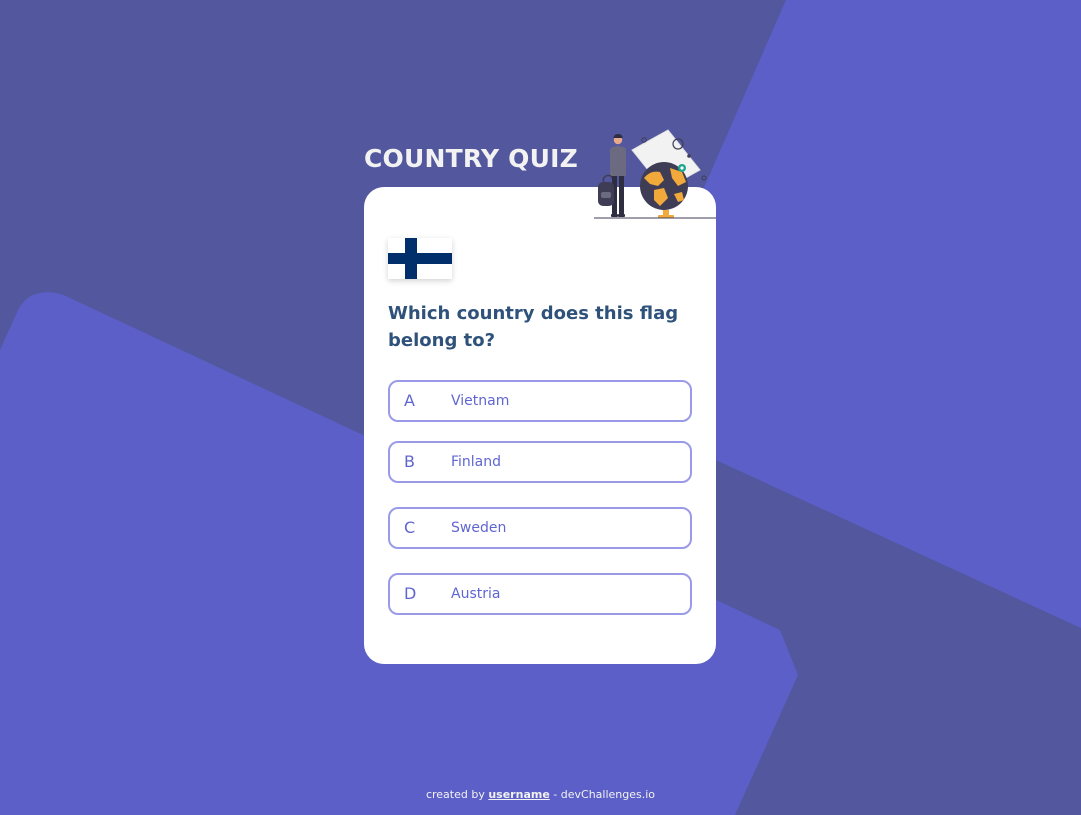 This screenshot has width=1081, height=815. Describe the element at coordinates (604, 794) in the screenshot. I see `footer-suffix: - devChallenges.io` at that location.